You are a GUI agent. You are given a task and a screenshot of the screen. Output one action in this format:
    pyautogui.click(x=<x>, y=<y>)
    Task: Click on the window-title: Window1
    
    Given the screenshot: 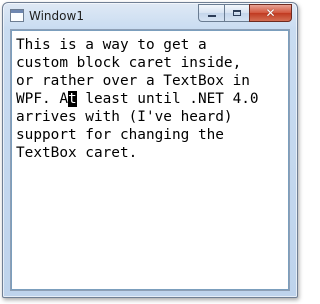 What is the action you would take?
    pyautogui.click(x=56, y=16)
    